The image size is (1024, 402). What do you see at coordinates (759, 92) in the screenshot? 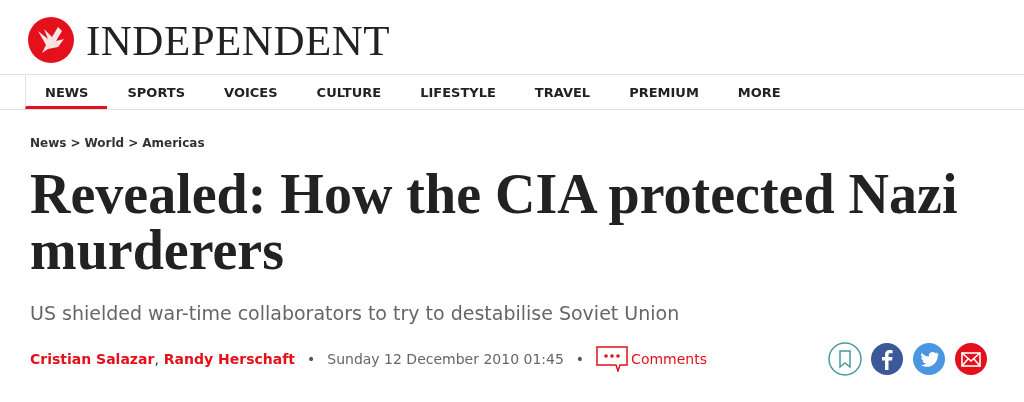
I see `nav-tab: MORE` at bounding box center [759, 92].